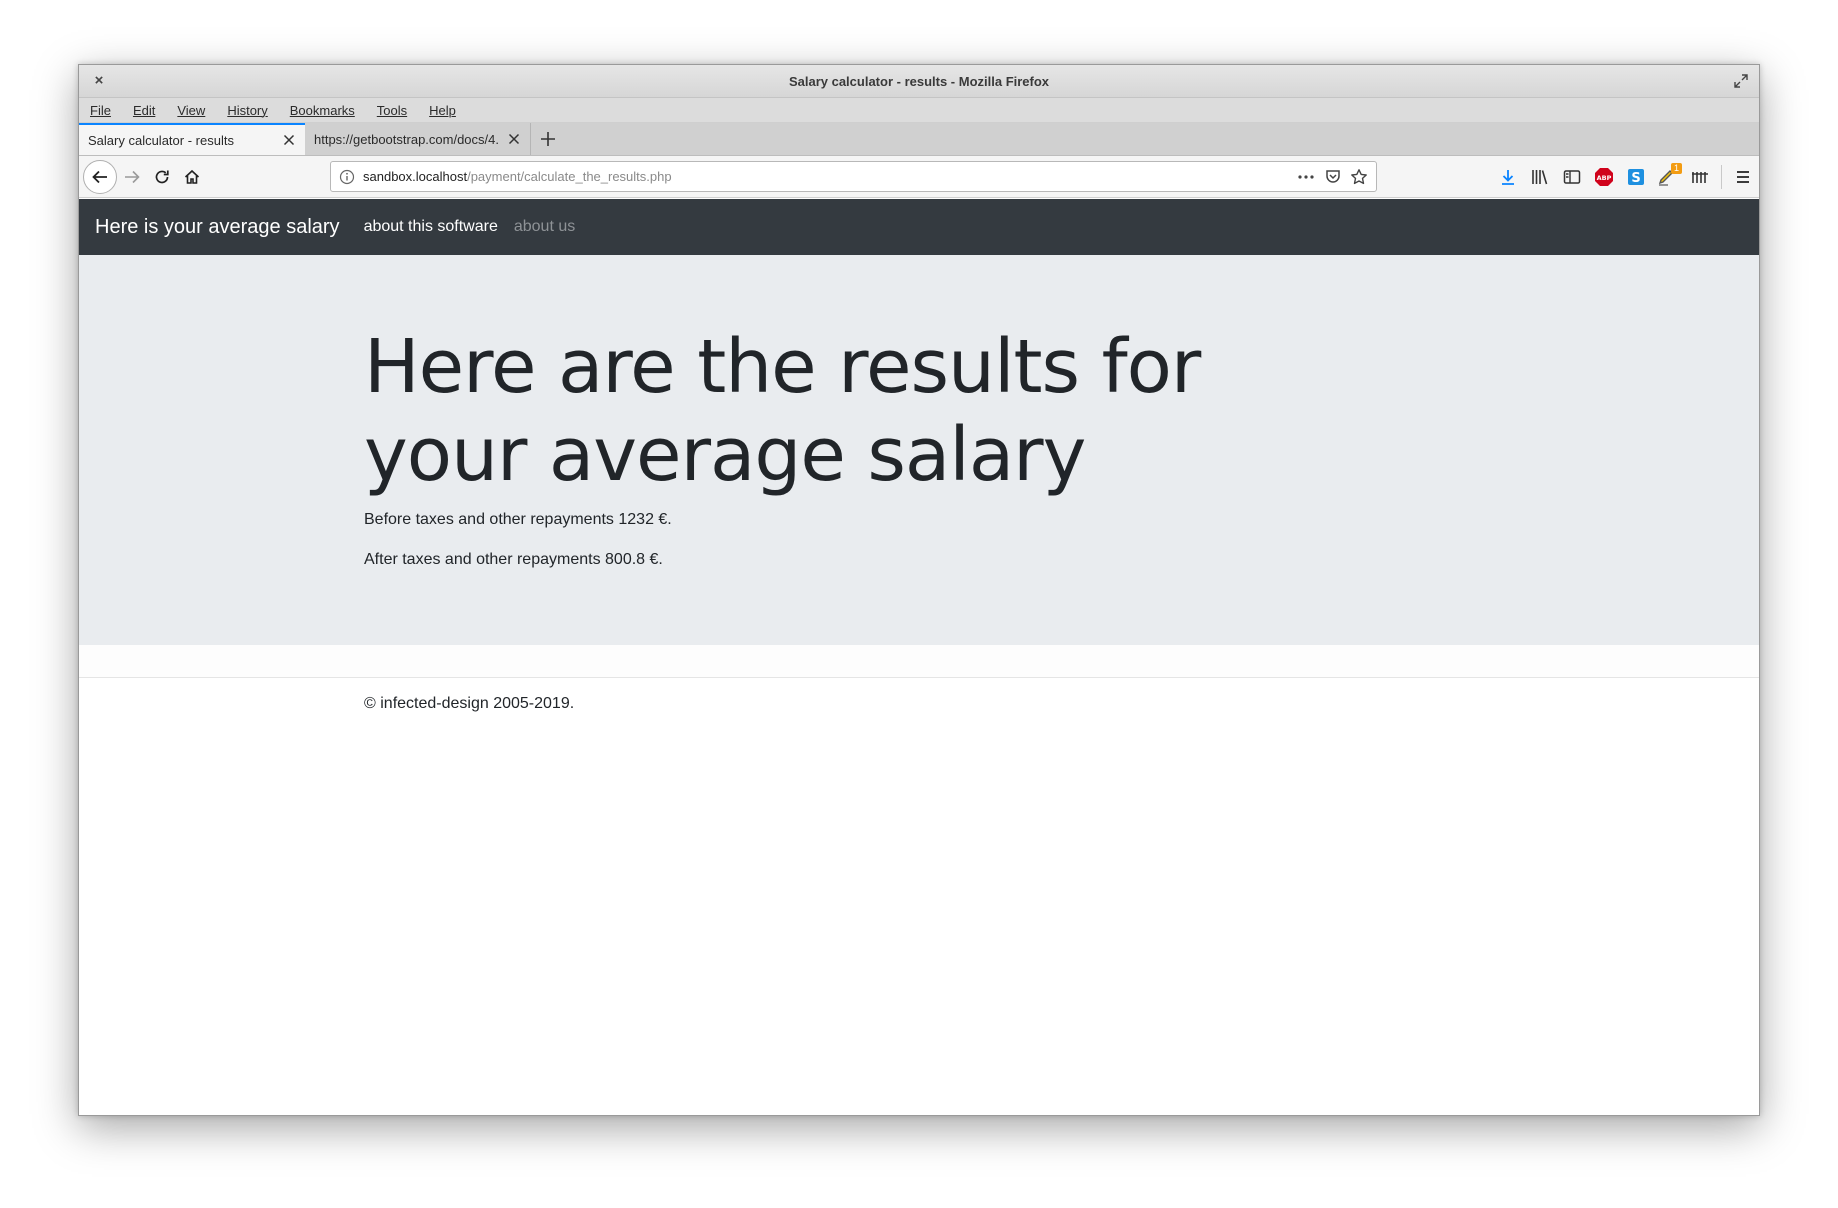 This screenshot has height=1208, width=1838. Describe the element at coordinates (406, 139) in the screenshot. I see `tab-label: https://getbootstrap.com/docs/4.` at that location.